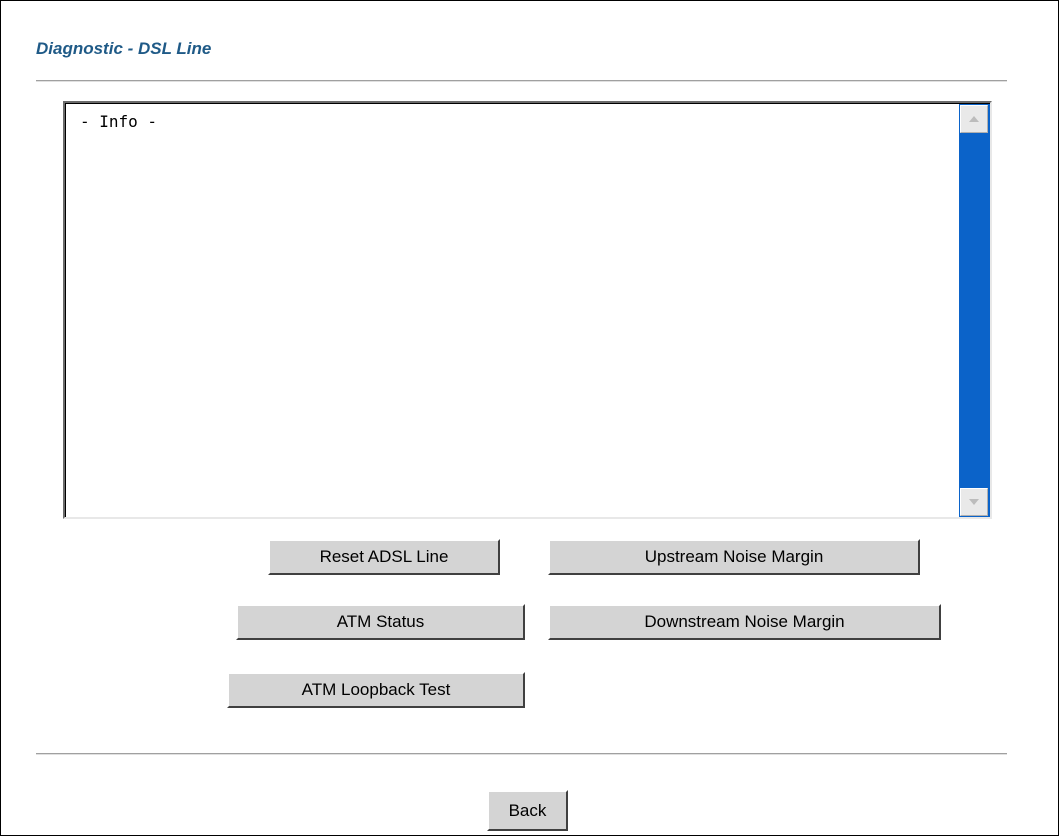 This screenshot has width=1059, height=836. Describe the element at coordinates (744, 622) in the screenshot. I see `downstream-noise-margin-button: Downstream Noise Margin` at that location.